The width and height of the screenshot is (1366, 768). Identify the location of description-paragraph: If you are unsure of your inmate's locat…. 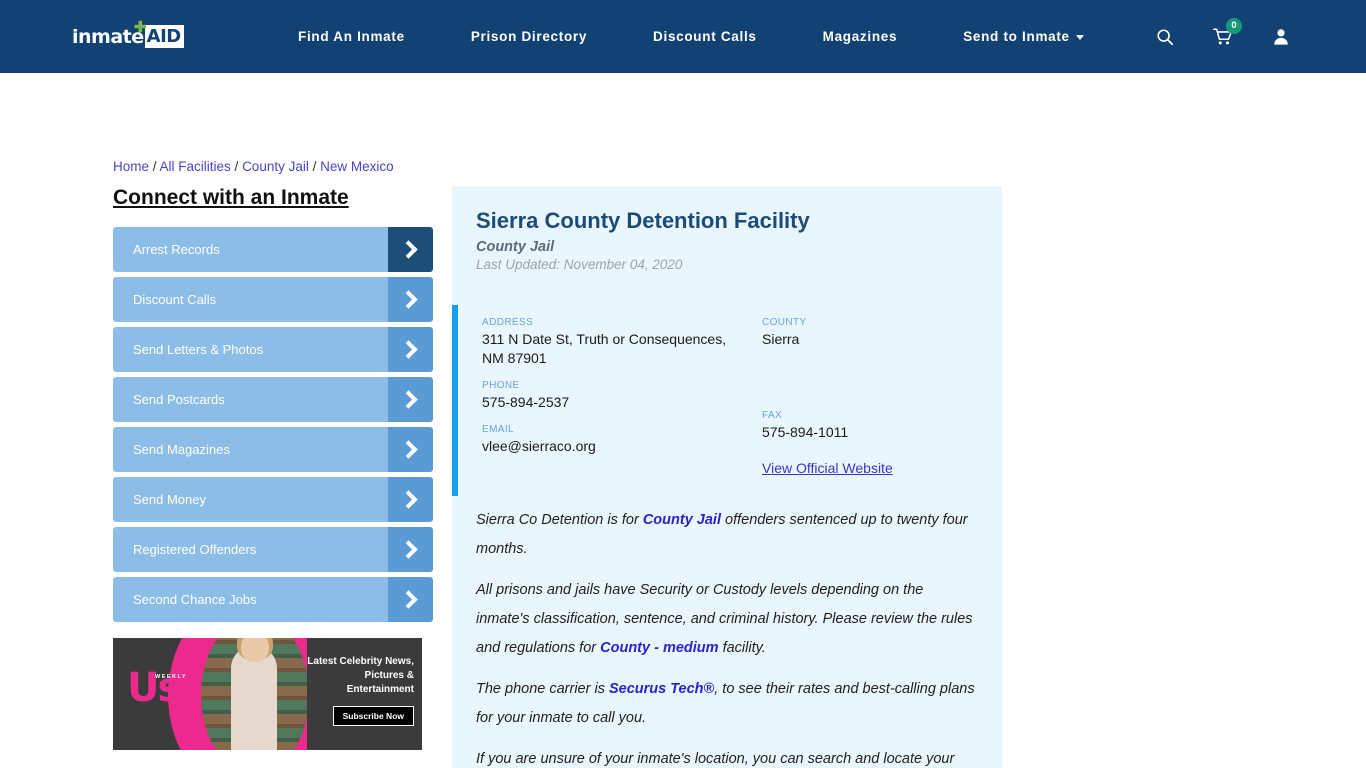
(727, 756).